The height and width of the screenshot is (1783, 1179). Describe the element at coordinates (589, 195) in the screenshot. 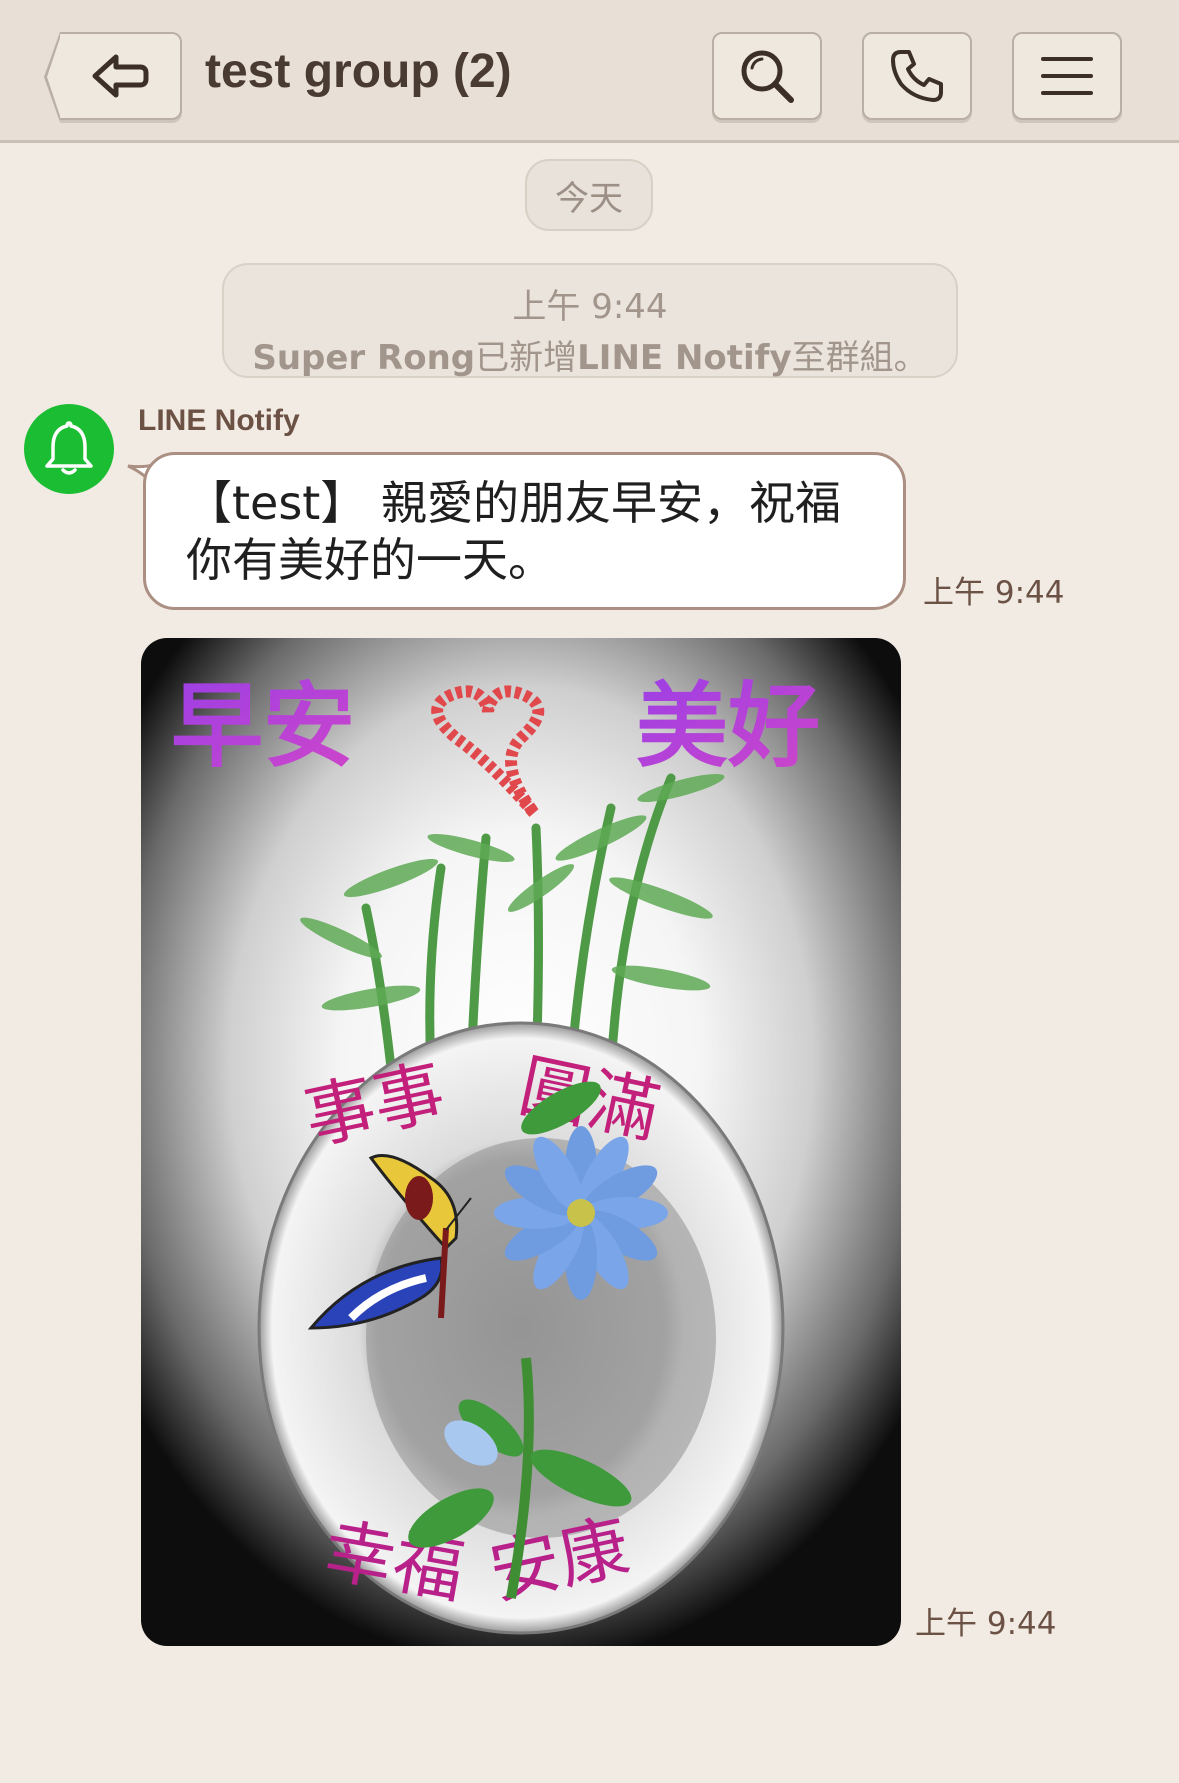

I see `date-separator: 今天` at that location.